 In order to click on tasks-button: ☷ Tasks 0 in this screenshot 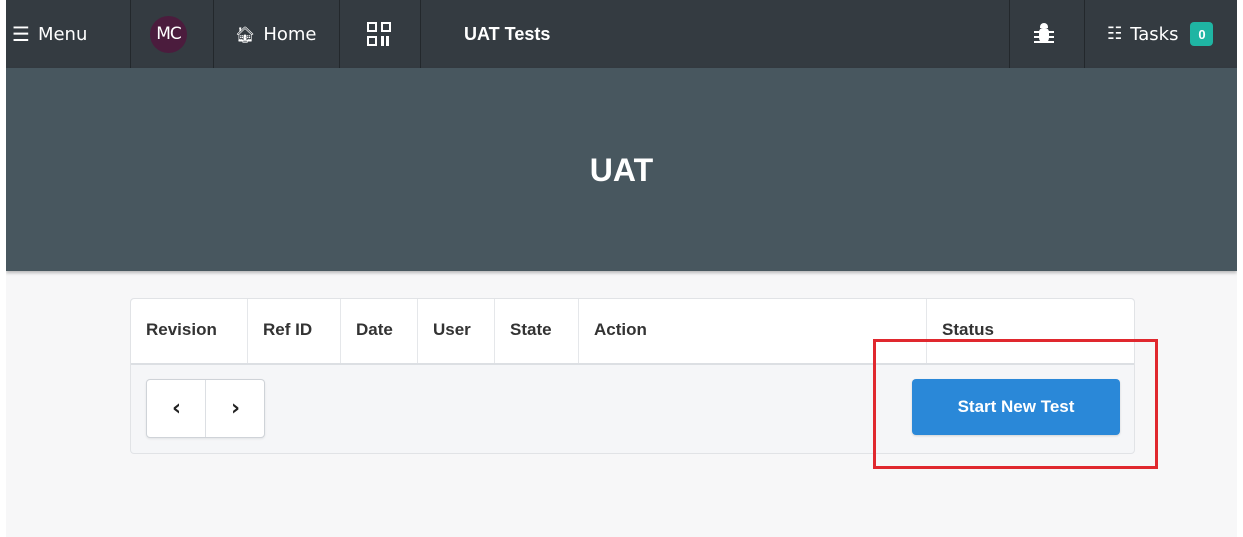, I will do `click(1160, 34)`.